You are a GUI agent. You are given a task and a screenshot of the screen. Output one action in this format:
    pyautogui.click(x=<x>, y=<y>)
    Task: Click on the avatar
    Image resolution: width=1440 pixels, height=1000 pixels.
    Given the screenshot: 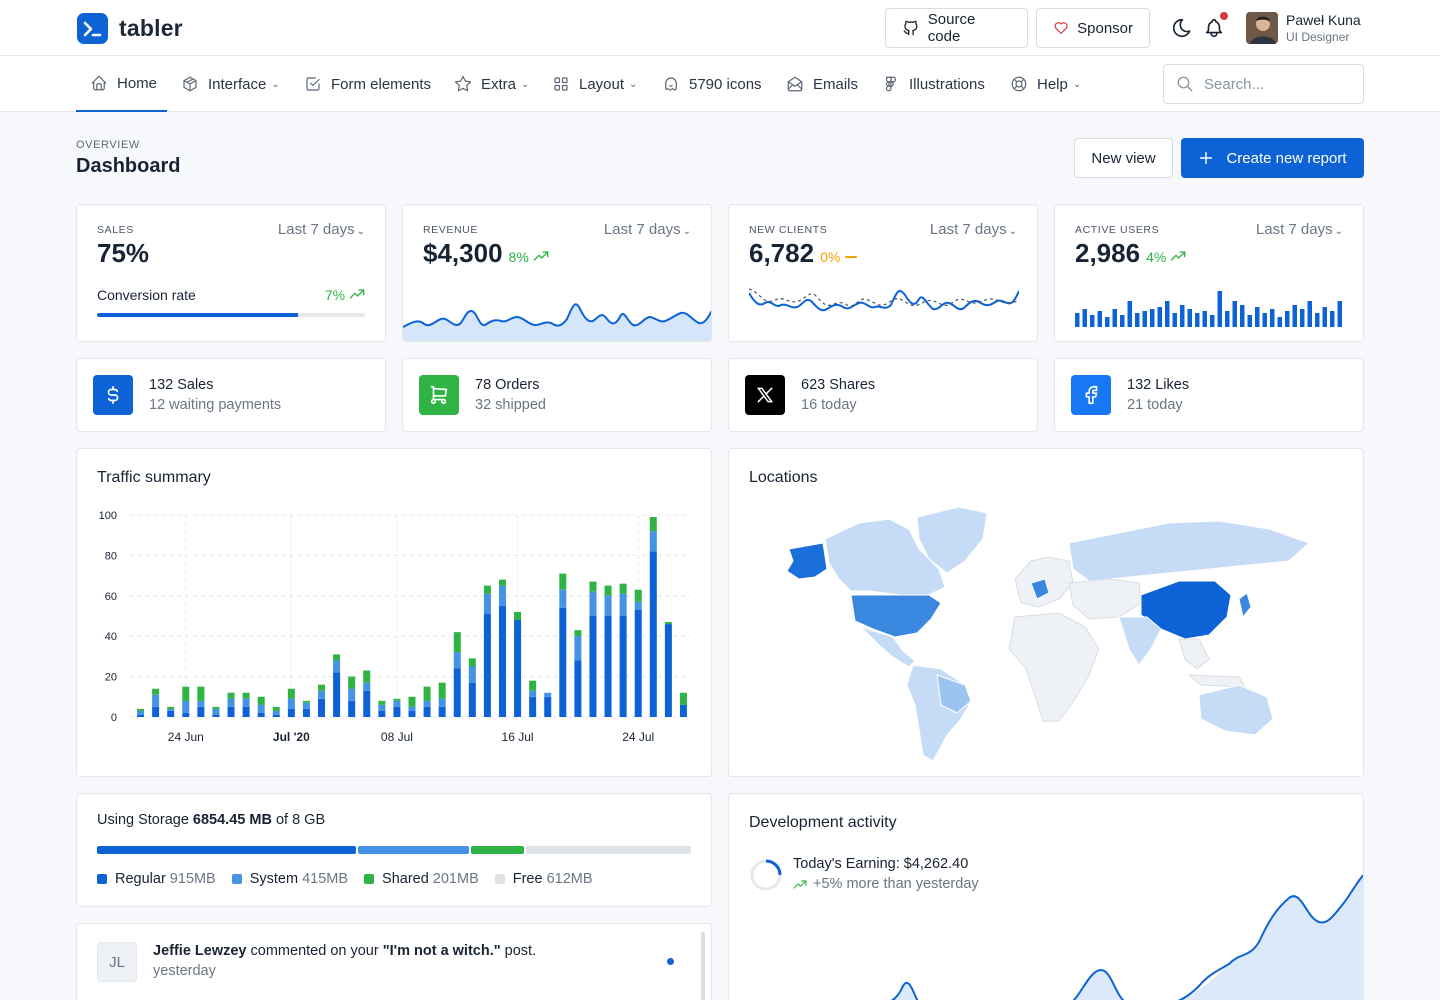 What is the action you would take?
    pyautogui.click(x=1262, y=28)
    